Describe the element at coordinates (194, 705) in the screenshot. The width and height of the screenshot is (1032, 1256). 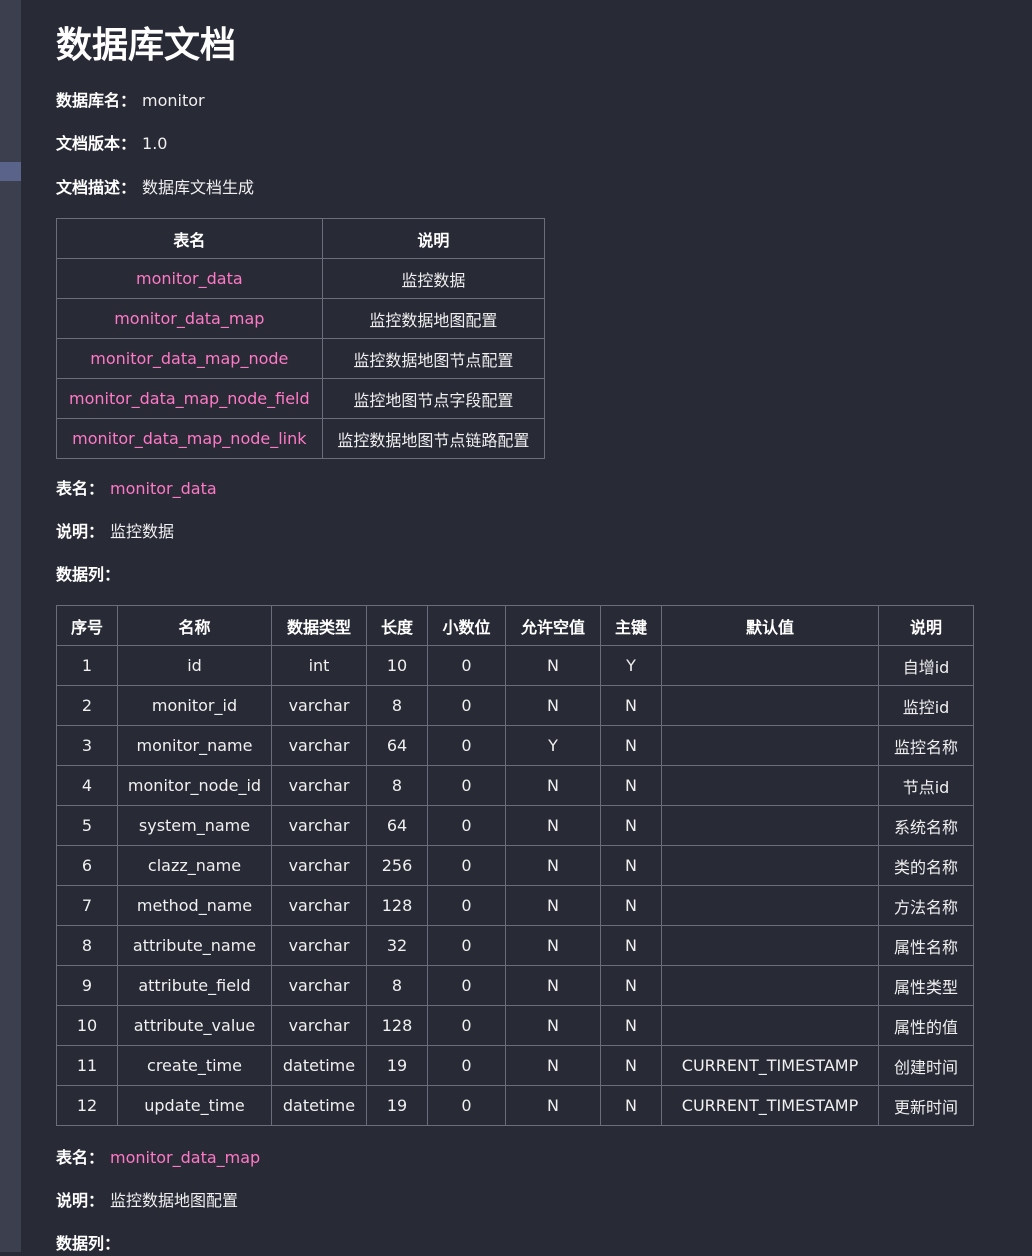
I see `cell-name: monitor_id` at that location.